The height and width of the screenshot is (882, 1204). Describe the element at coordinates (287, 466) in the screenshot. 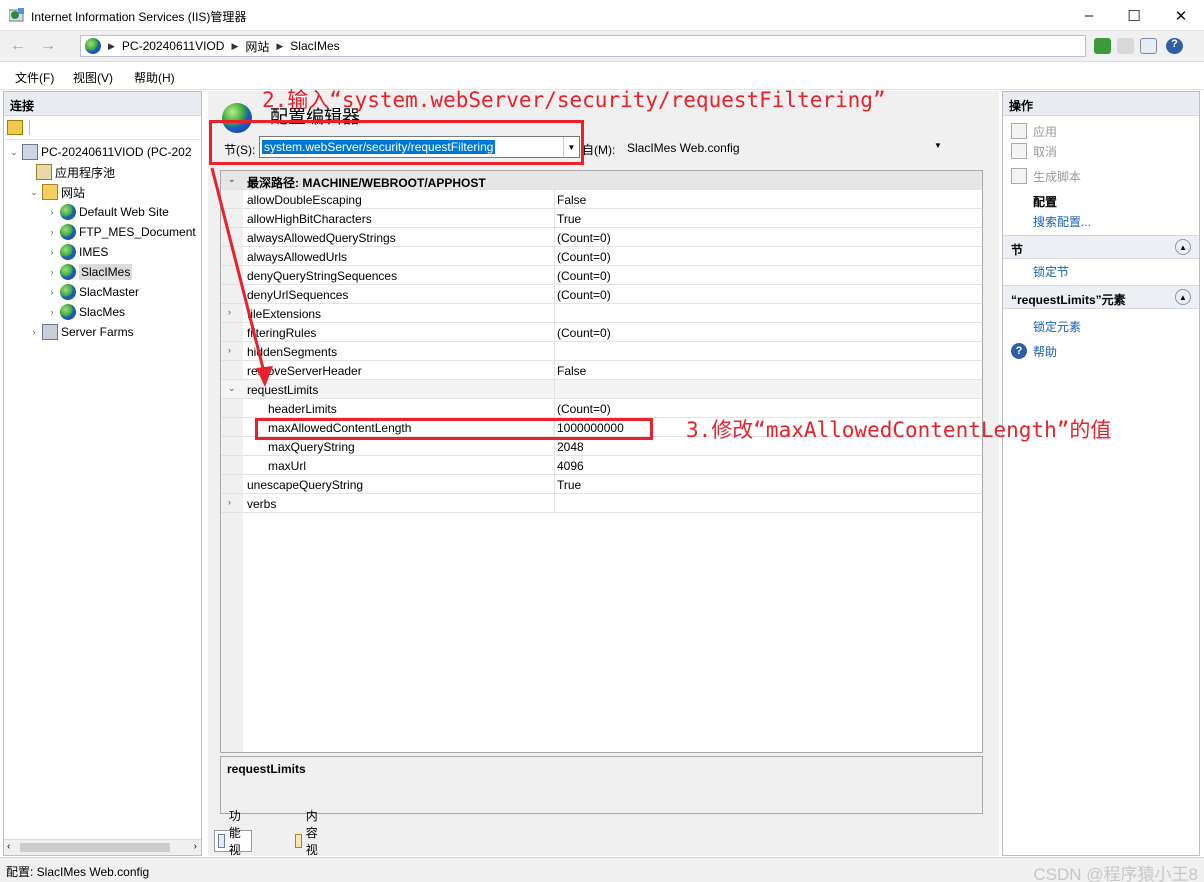

I see `property-name: maxUrl` at that location.